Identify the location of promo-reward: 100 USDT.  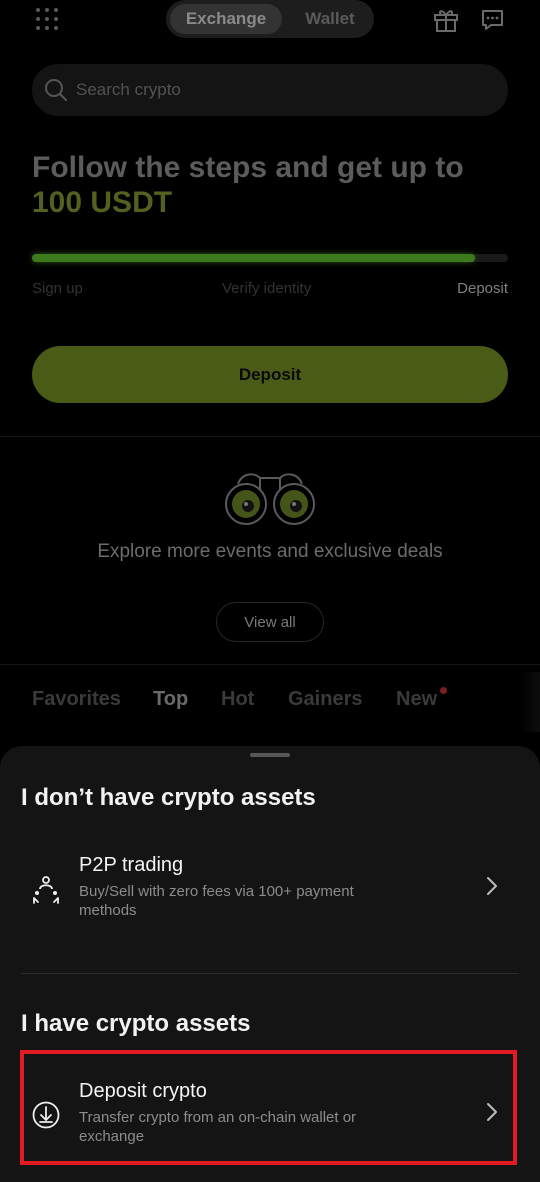
(102, 202).